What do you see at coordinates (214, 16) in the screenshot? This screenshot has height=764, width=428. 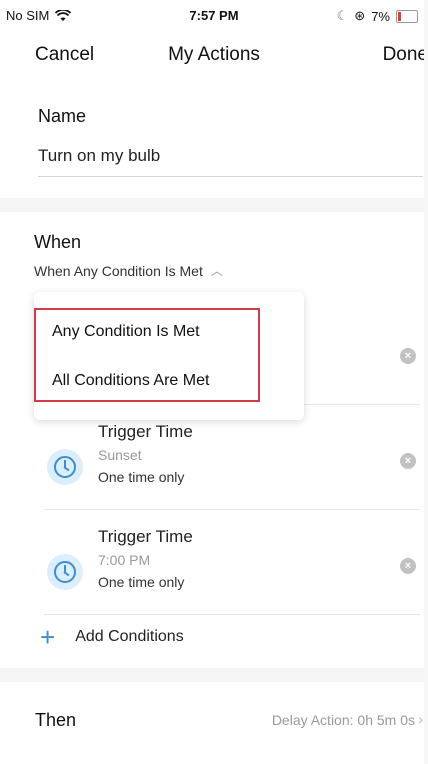 I see `status-bar: No SIM 7:57 PM ☾ ⊛ 7%` at bounding box center [214, 16].